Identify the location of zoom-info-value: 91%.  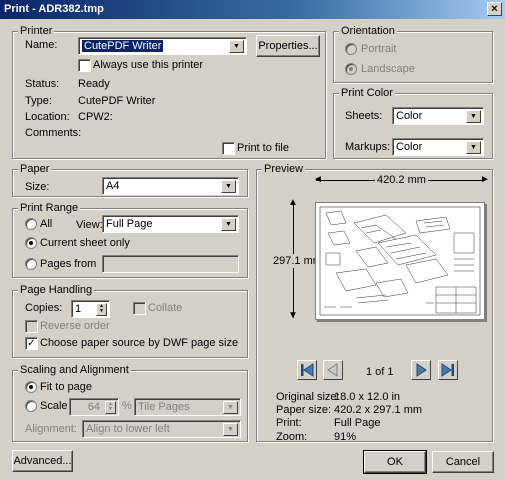
(345, 437).